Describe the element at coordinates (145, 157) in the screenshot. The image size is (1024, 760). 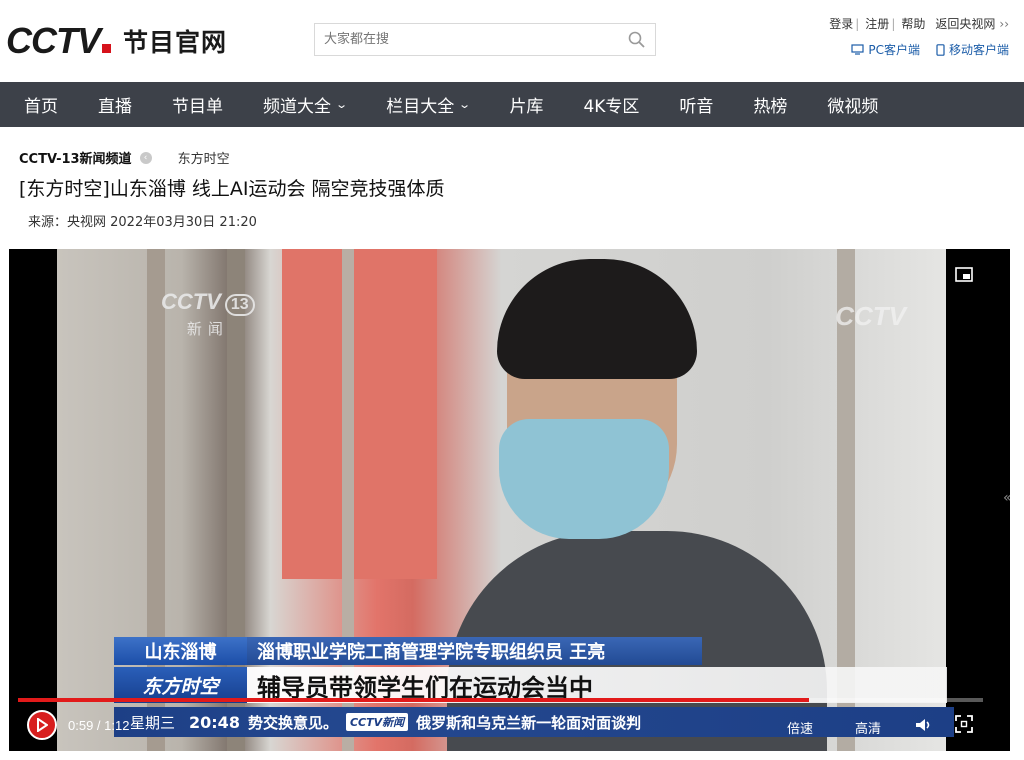
I see `chevron-left-icon: ‹` at that location.